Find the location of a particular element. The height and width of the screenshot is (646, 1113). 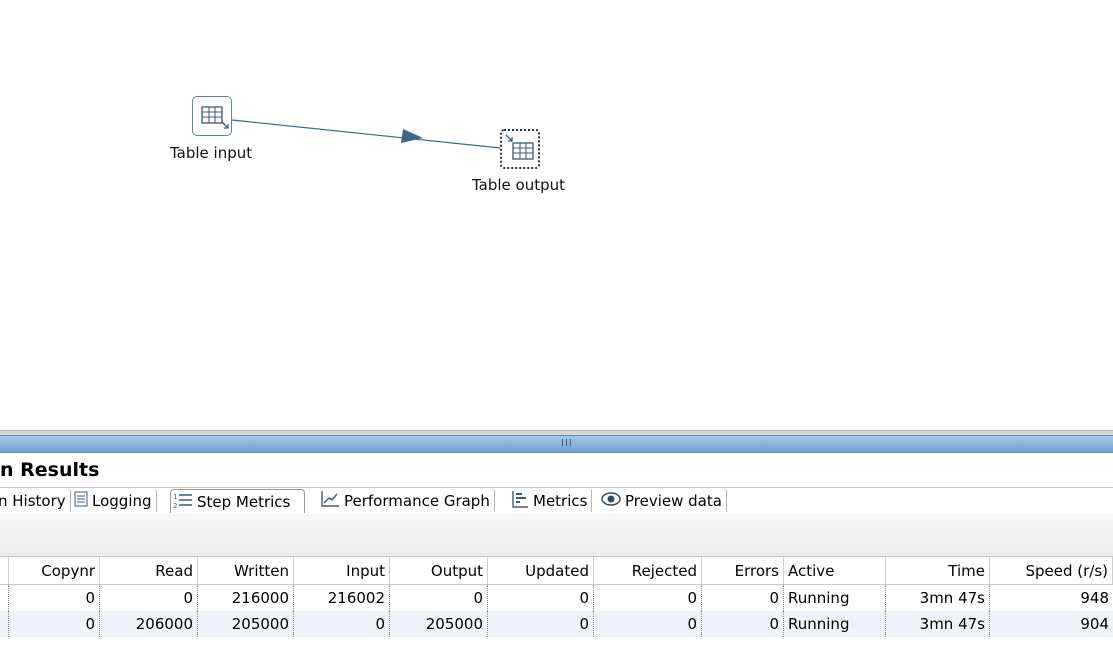

tab-preview-data: Preview data is located at coordinates (664, 501).